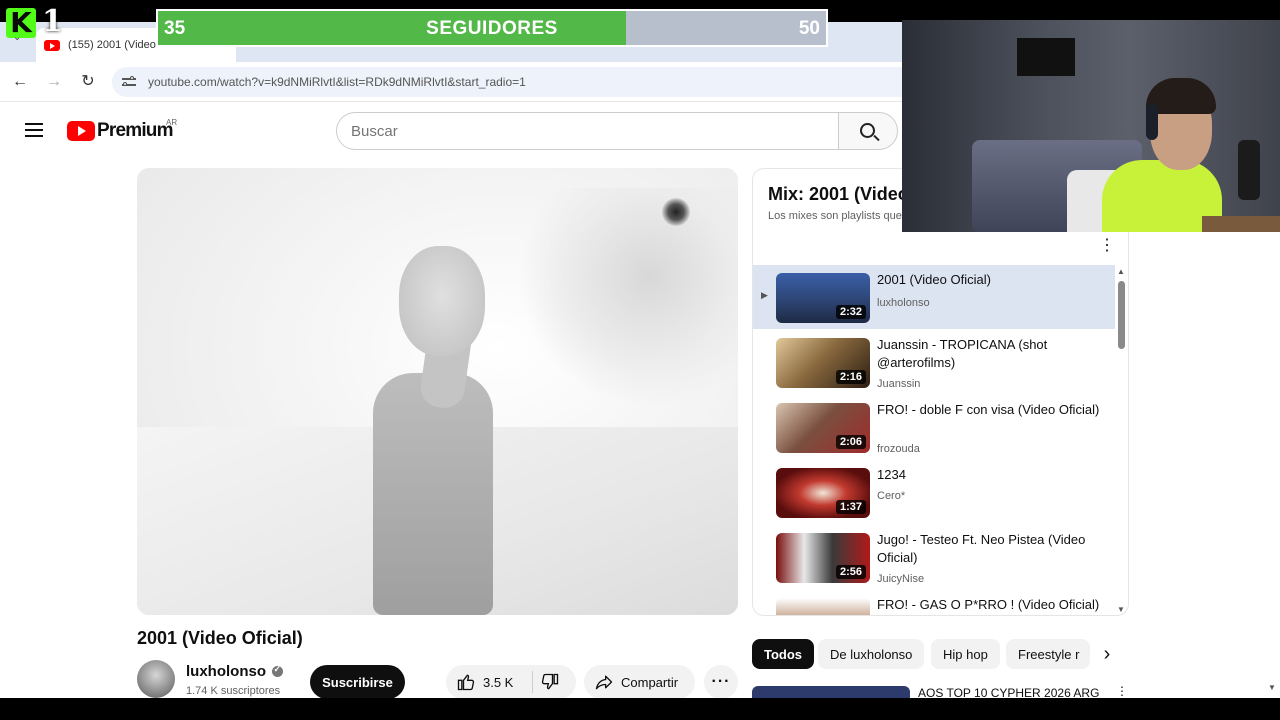 The image size is (1280, 720). Describe the element at coordinates (901, 579) in the screenshot. I see `playlist-item-channel: JuicyNise` at that location.